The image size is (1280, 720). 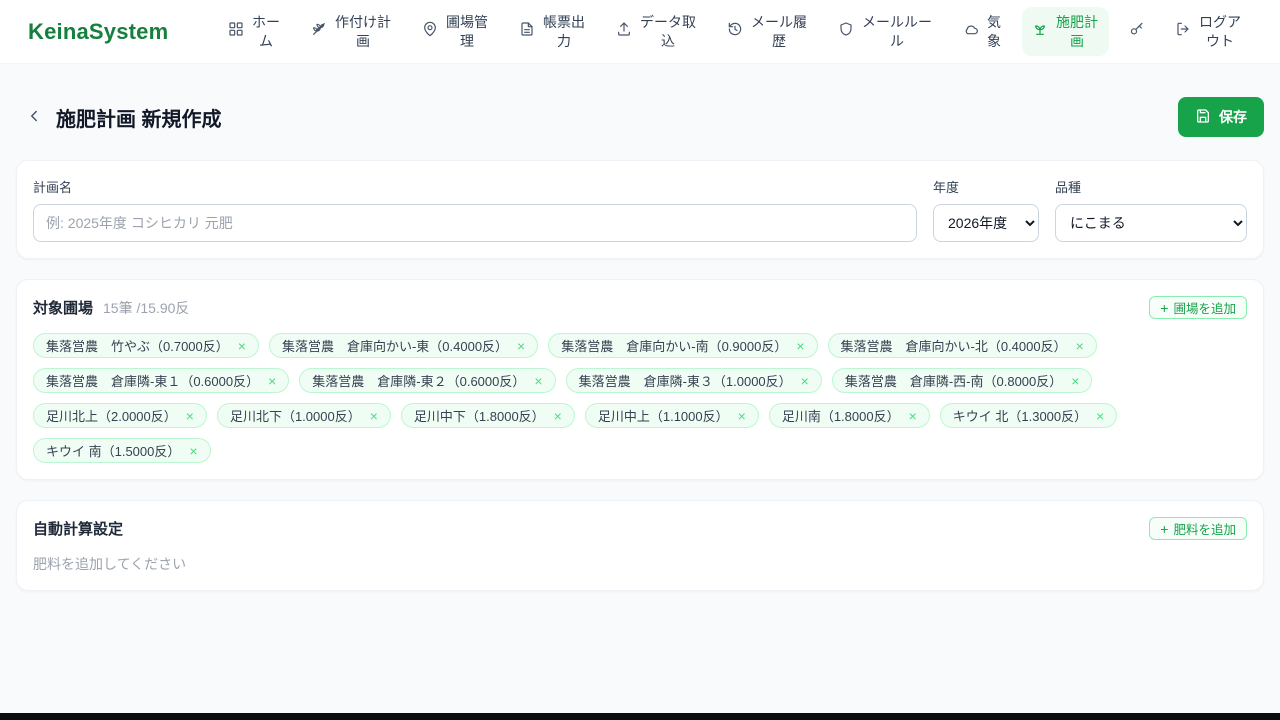 I want to click on field-tag-label: 足川北上（2.0000反）, so click(x=111, y=416).